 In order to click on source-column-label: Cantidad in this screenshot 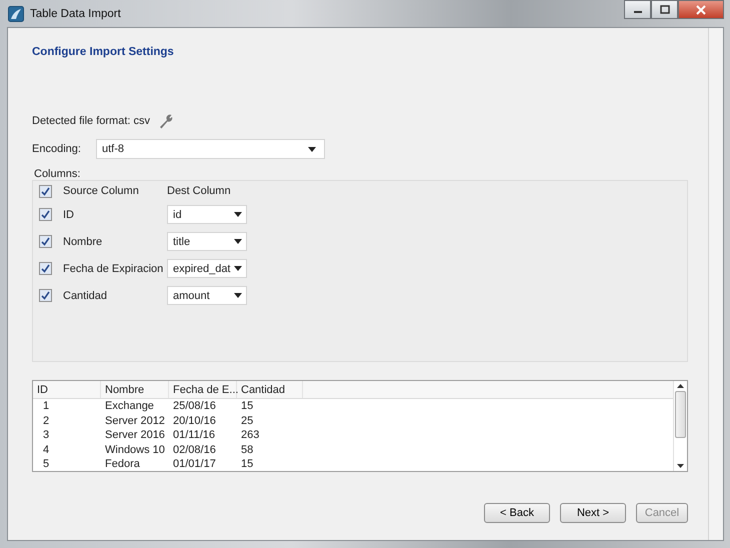, I will do `click(85, 296)`.